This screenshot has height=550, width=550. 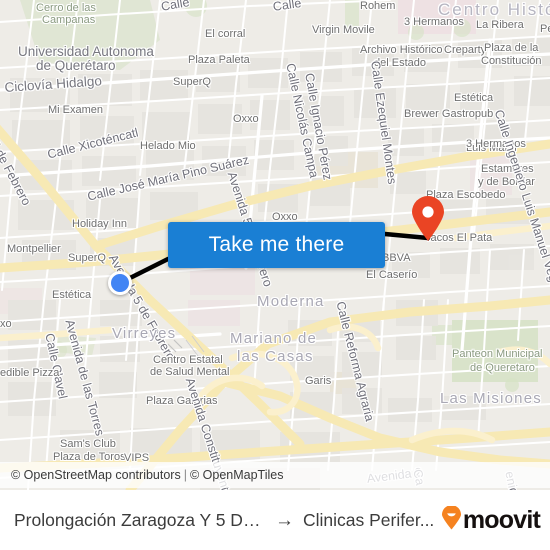 What do you see at coordinates (501, 519) in the screenshot?
I see `moovit-wordmark: moovit` at bounding box center [501, 519].